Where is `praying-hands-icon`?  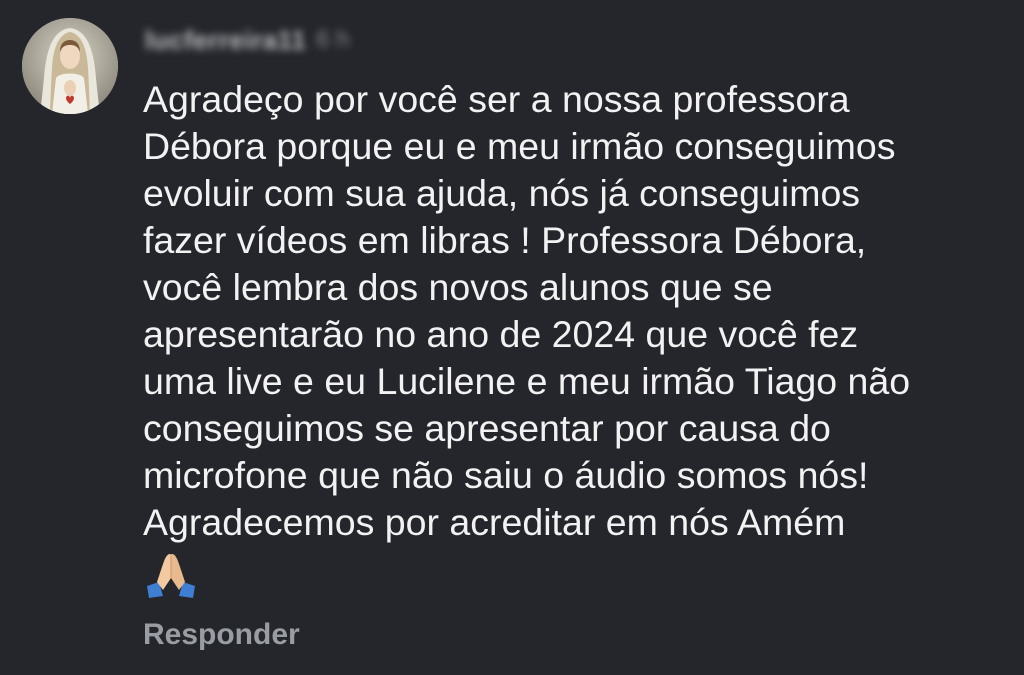 praying-hands-icon is located at coordinates (171, 574).